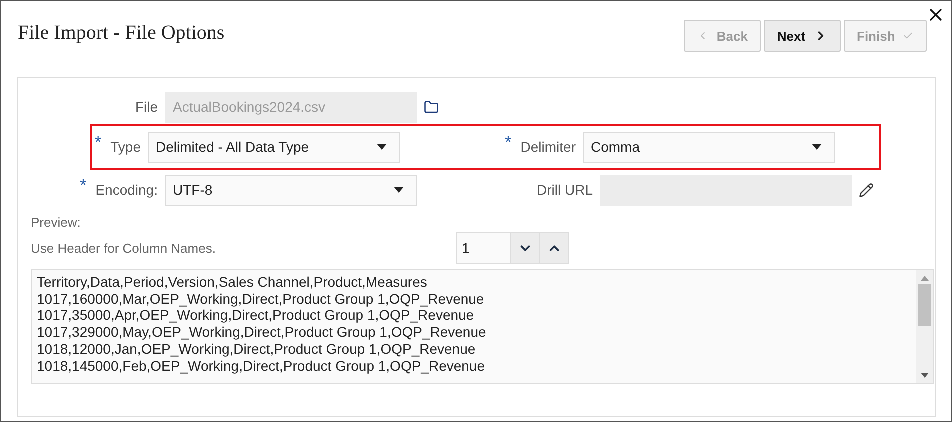  What do you see at coordinates (125, 147) in the screenshot?
I see `field-label: Type` at bounding box center [125, 147].